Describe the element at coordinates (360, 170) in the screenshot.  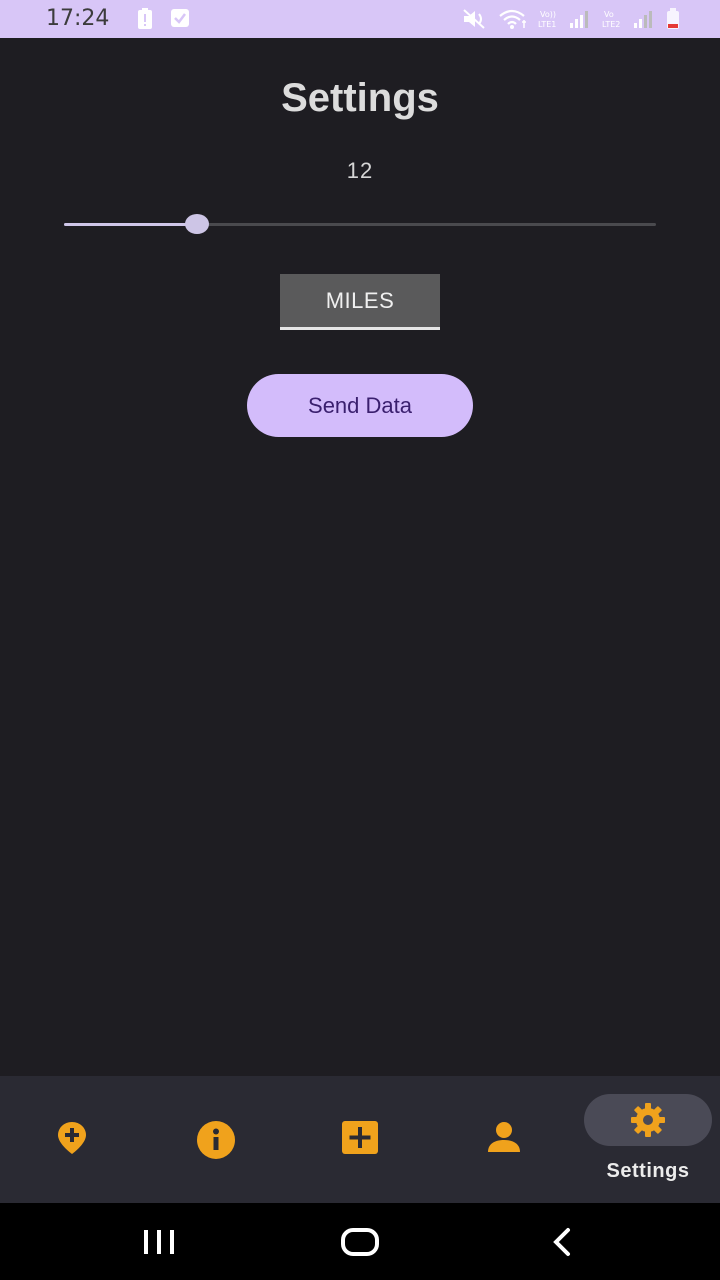
I see `slider-value-label: 12` at that location.